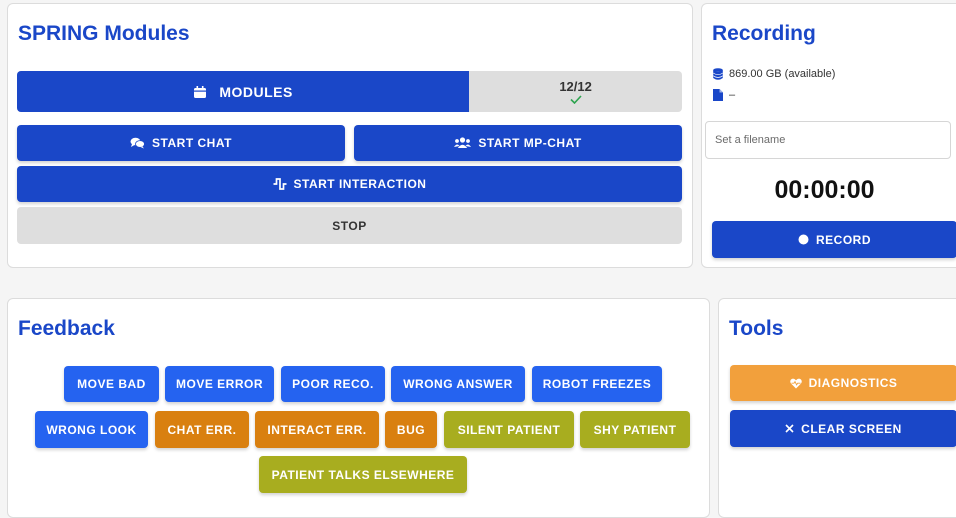 This screenshot has height=518, width=956. I want to click on modules-bar-label: MODULES, so click(256, 91).